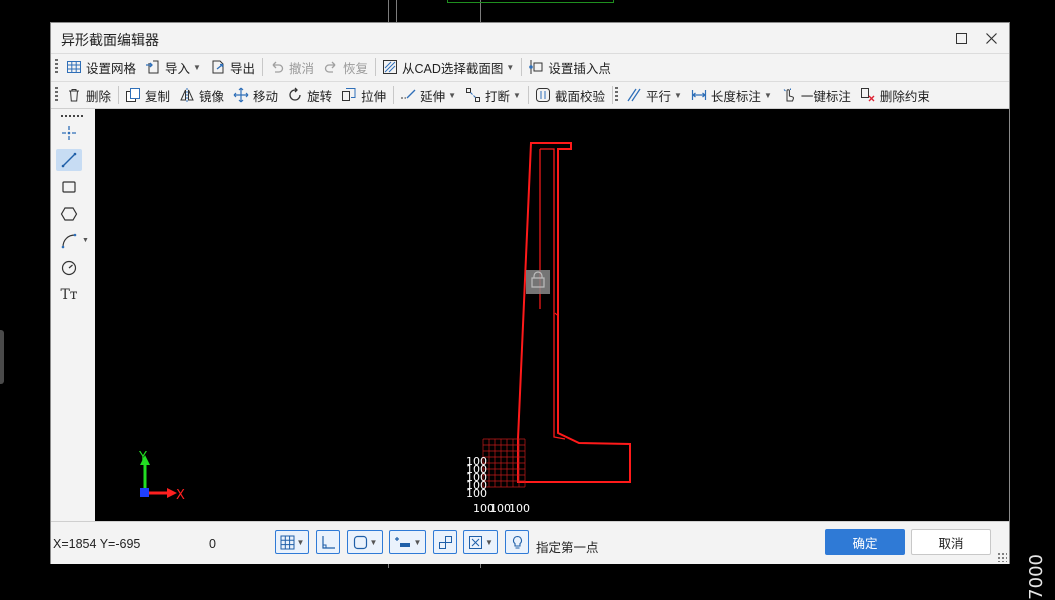  What do you see at coordinates (69, 160) in the screenshot?
I see `line-tool` at bounding box center [69, 160].